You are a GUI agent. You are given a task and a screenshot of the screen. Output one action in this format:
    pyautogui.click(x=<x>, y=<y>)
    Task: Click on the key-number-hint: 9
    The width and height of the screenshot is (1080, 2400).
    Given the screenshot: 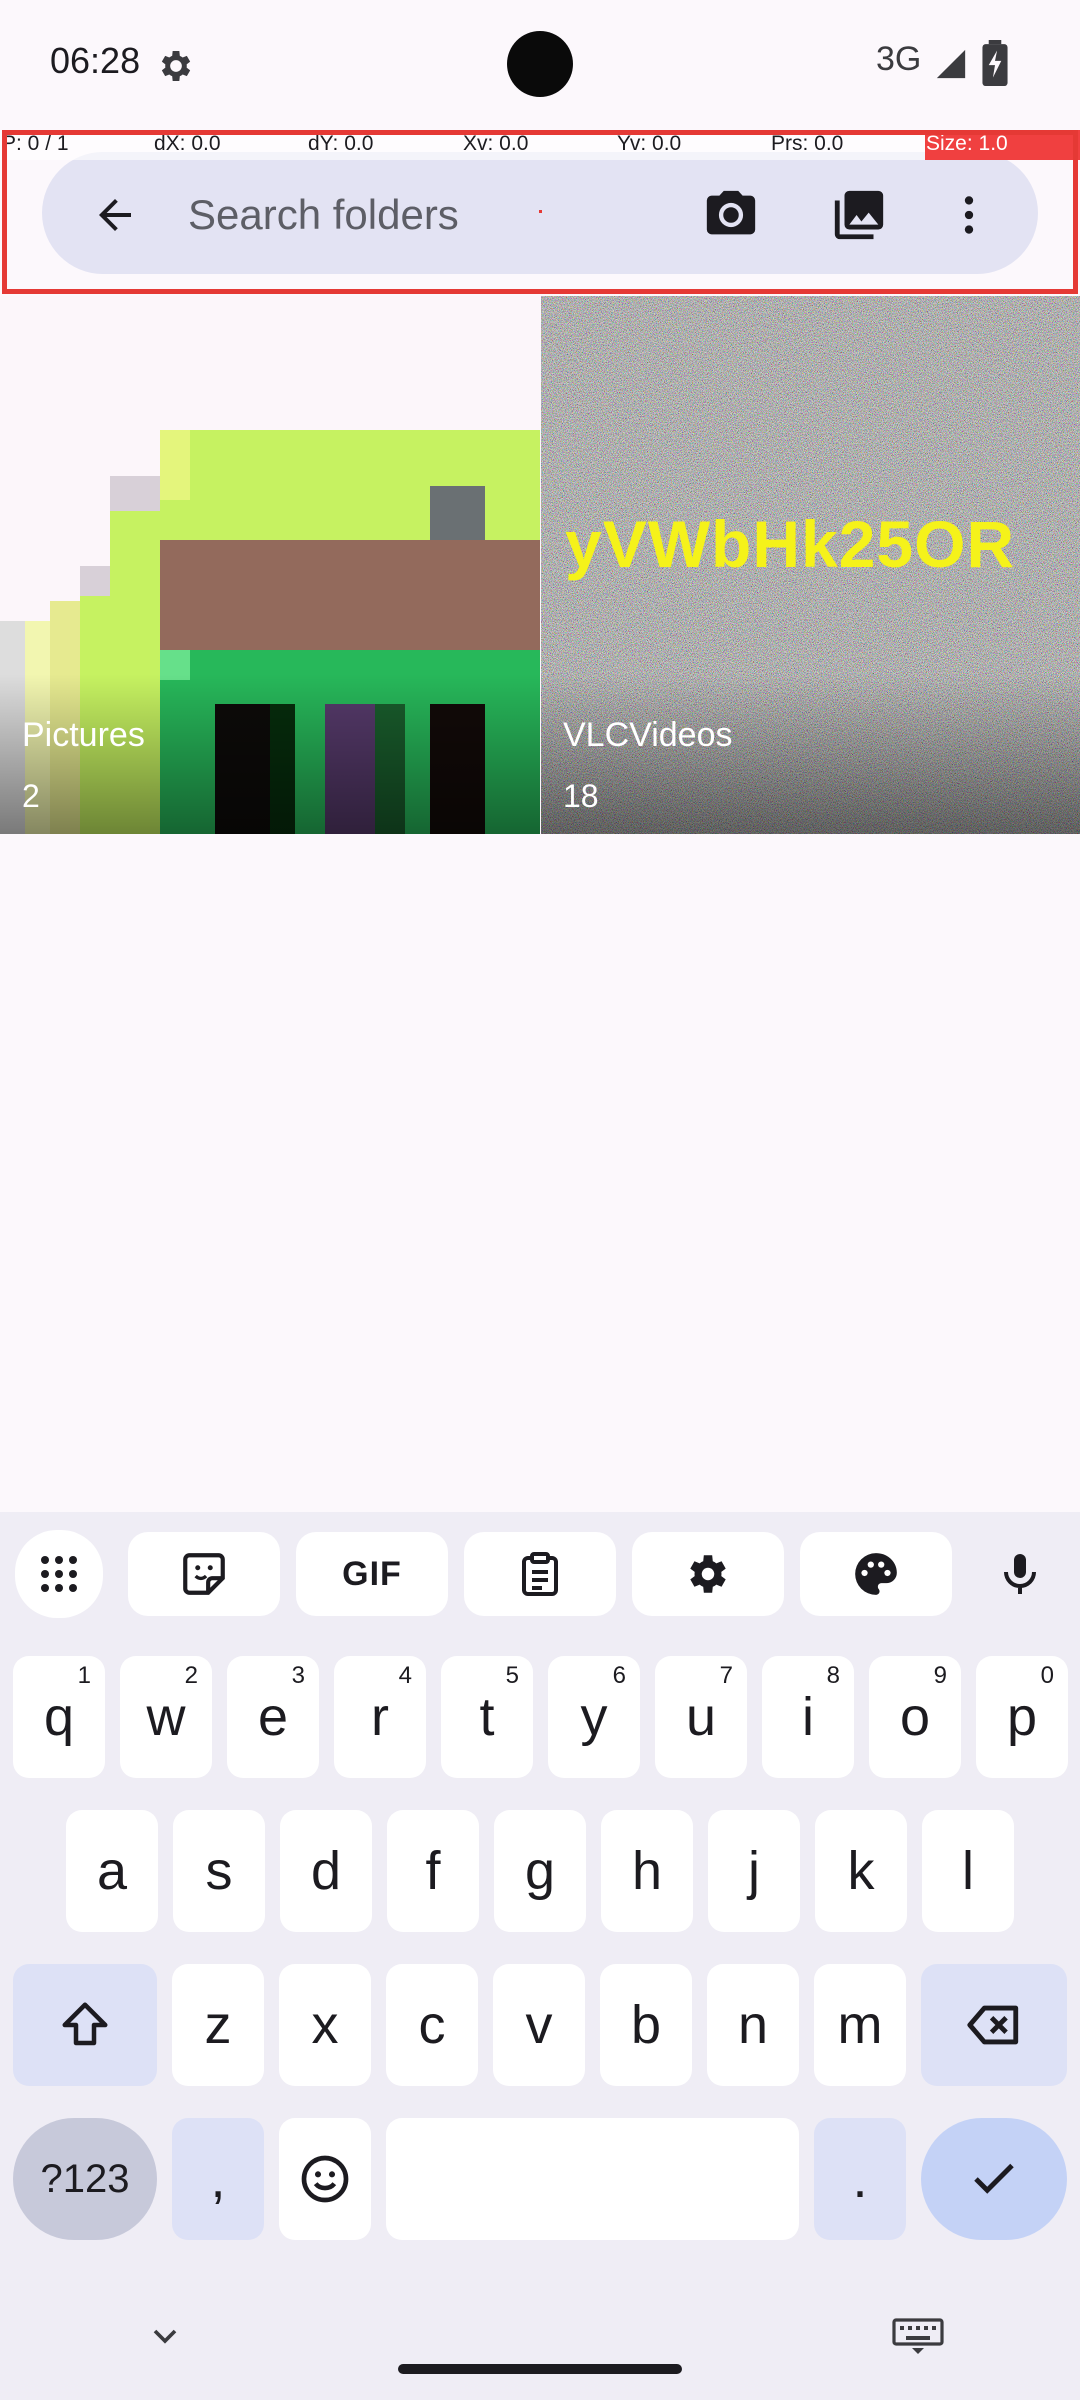 What is the action you would take?
    pyautogui.click(x=940, y=1675)
    